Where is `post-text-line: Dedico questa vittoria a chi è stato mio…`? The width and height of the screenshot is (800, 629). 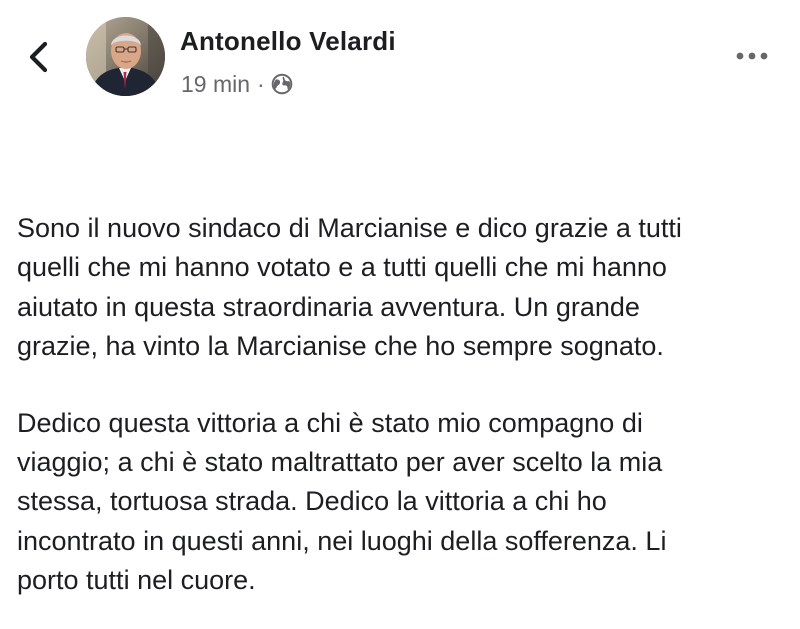
post-text-line: Dedico questa vittoria a chi è stato mio… is located at coordinates (330, 422).